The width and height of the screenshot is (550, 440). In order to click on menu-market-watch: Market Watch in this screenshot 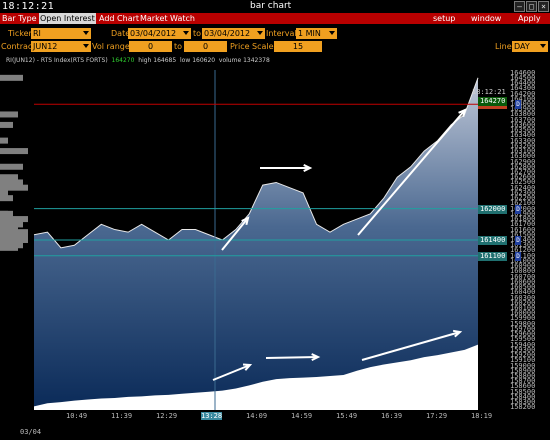, I will do `click(167, 18)`.